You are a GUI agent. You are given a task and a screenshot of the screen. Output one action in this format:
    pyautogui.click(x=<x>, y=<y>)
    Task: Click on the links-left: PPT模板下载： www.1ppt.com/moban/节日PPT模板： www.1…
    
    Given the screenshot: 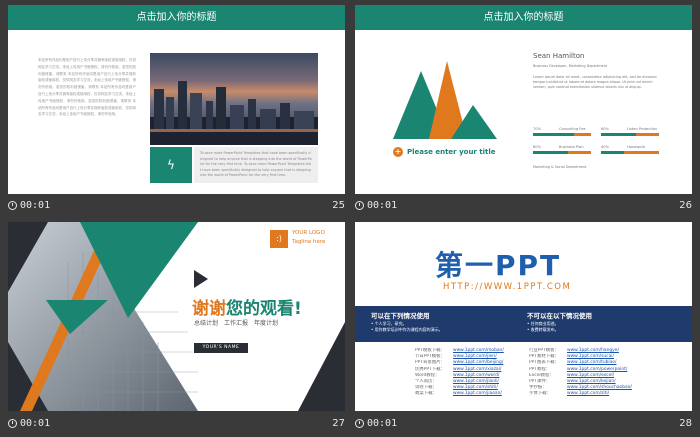 What is the action you would take?
    pyautogui.click(x=459, y=373)
    